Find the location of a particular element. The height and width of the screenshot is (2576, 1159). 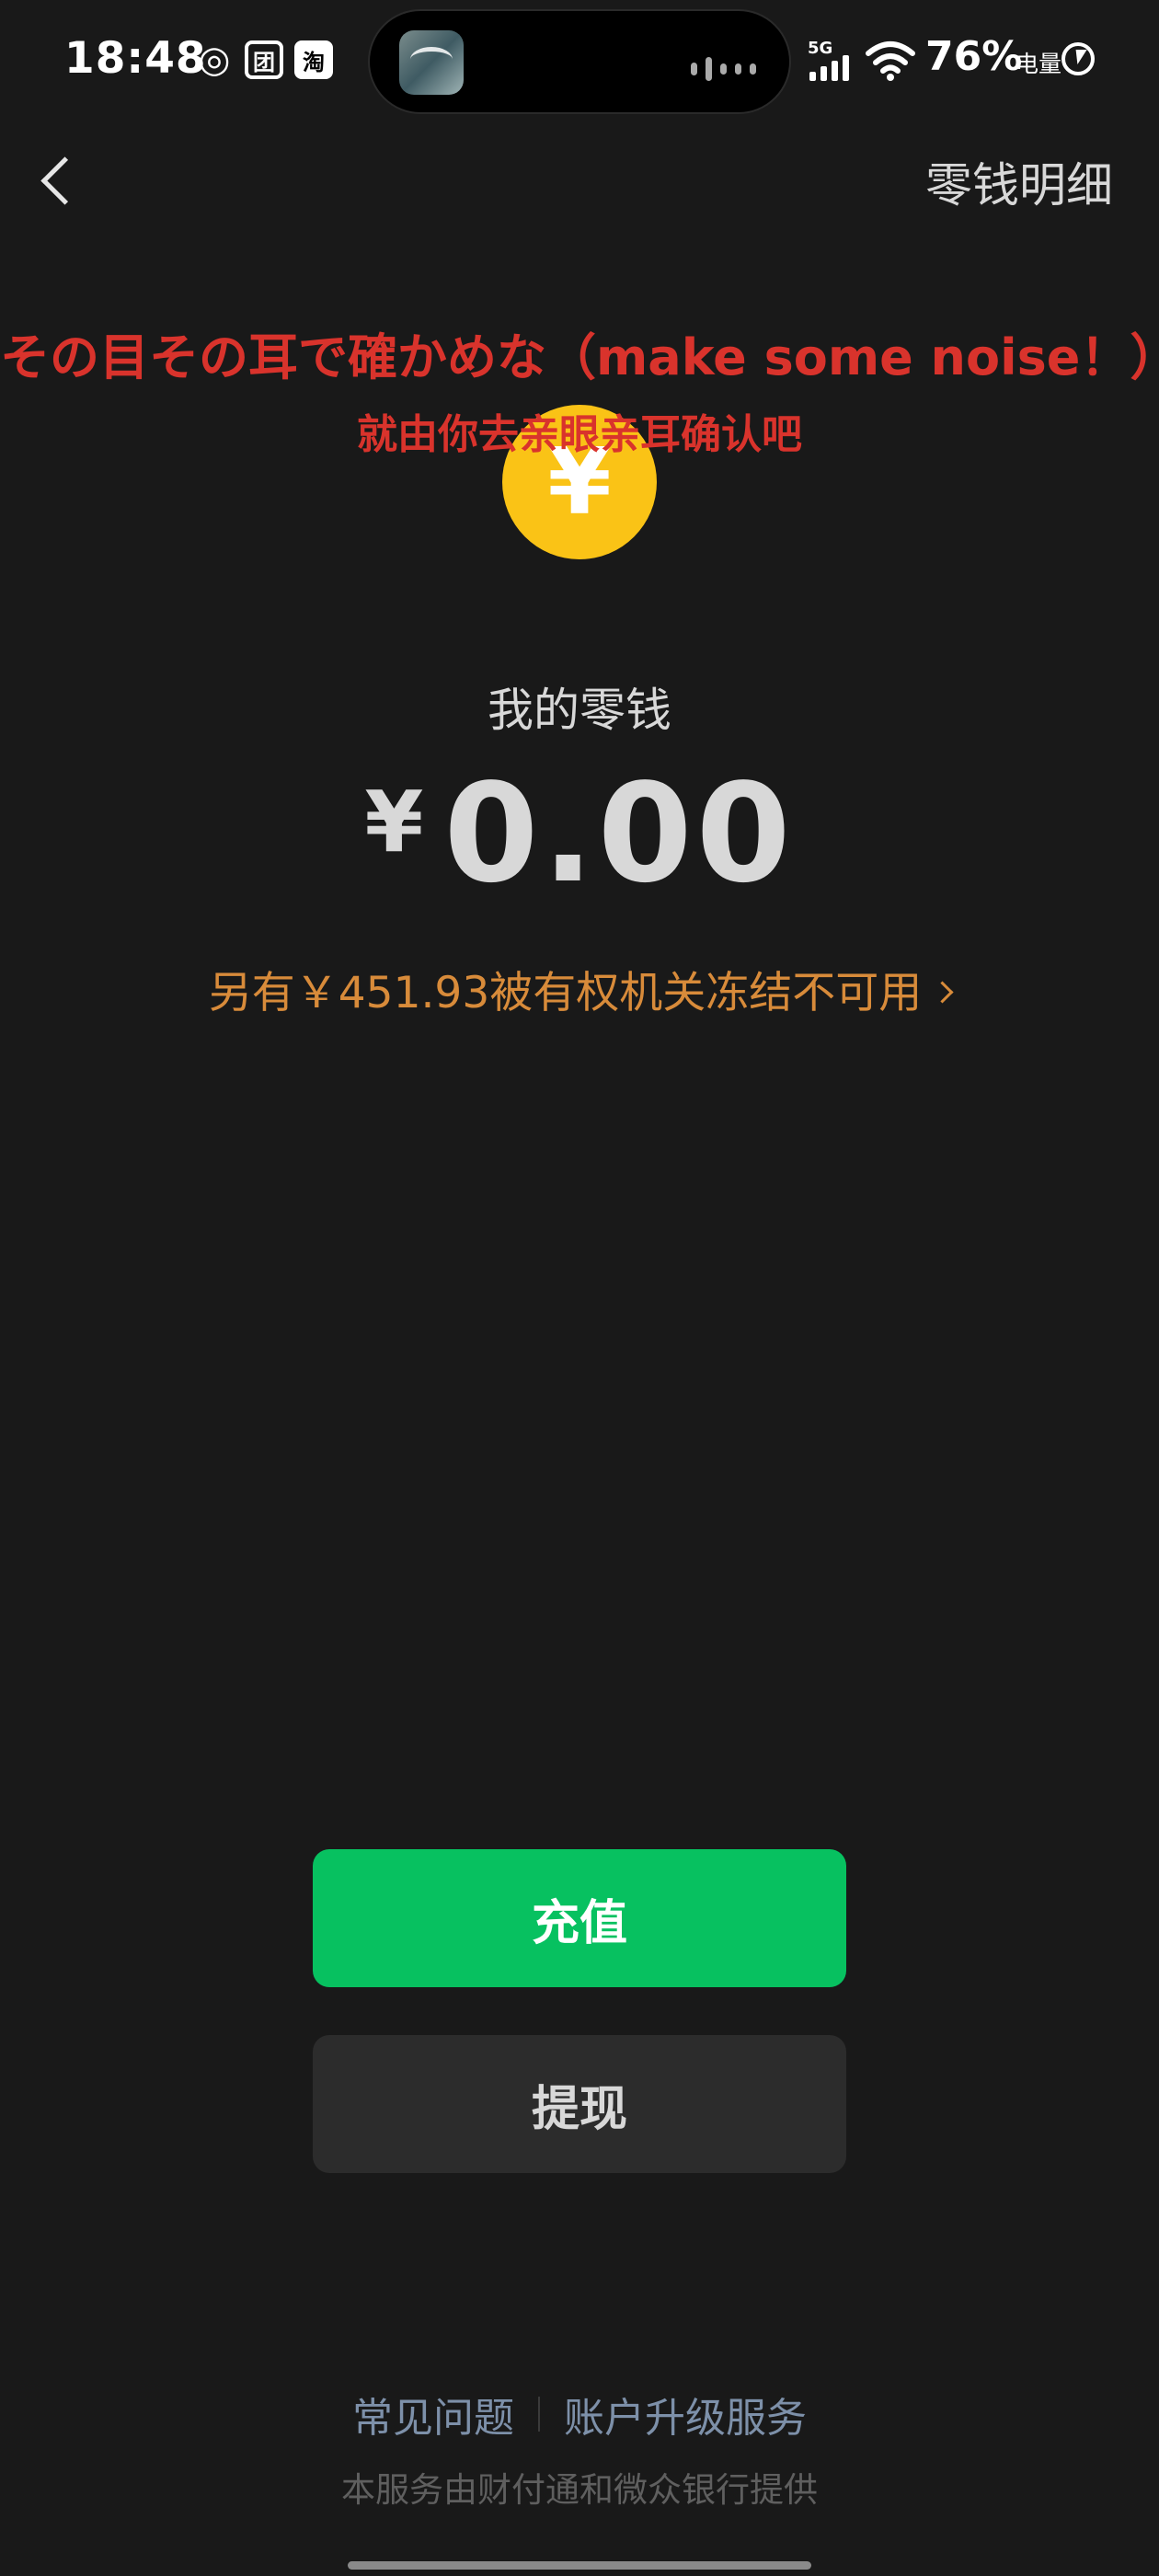

footer-links: 常见问题 账户升级服务 is located at coordinates (579, 2414).